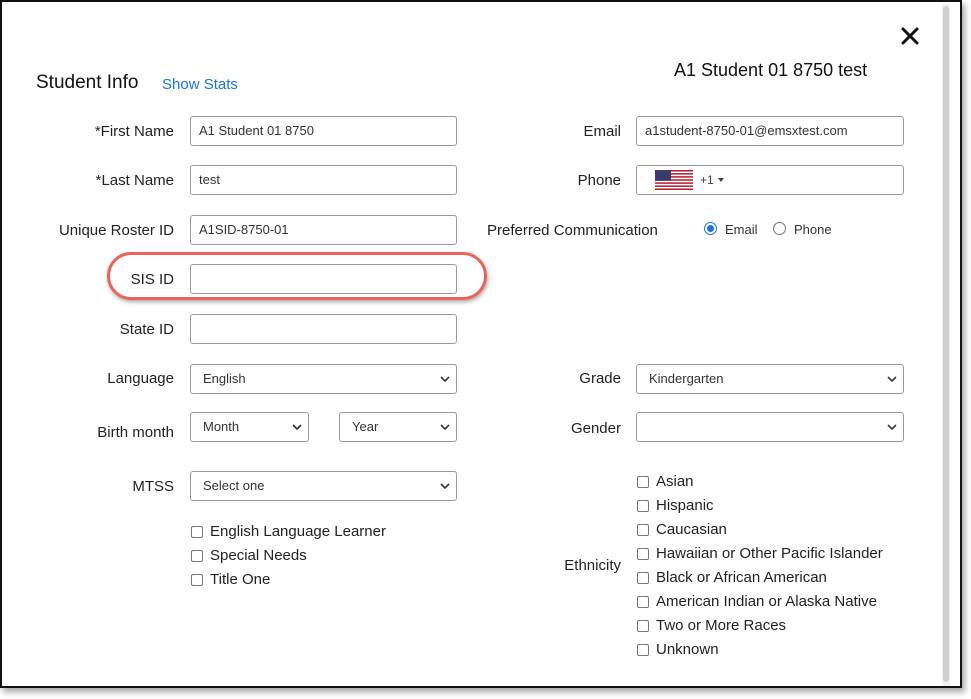 This screenshot has height=699, width=971. Describe the element at coordinates (323, 329) in the screenshot. I see `state-id-input` at that location.